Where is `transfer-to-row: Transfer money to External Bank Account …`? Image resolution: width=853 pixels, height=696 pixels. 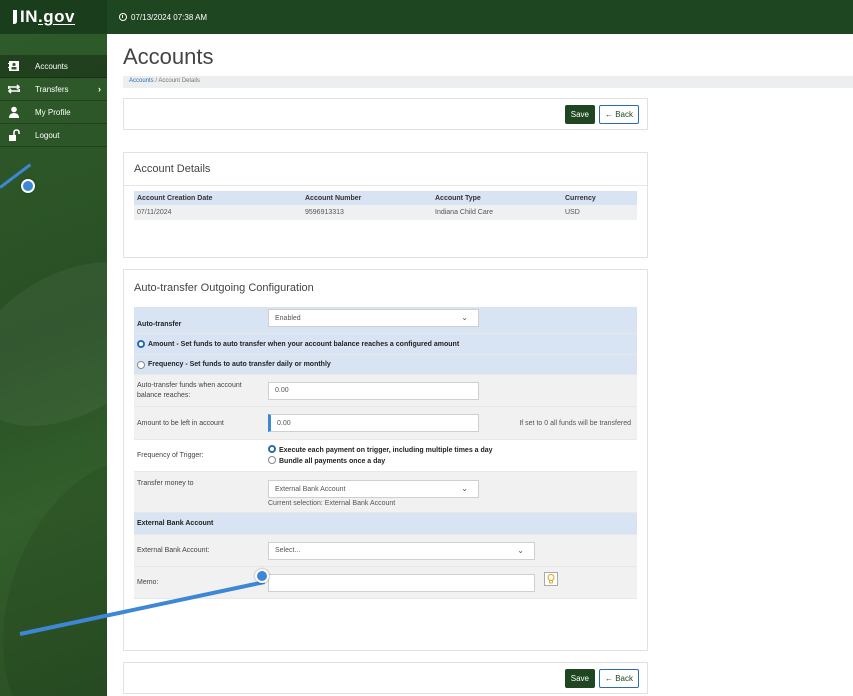
transfer-to-row: Transfer money to External Bank Account … is located at coordinates (385, 492).